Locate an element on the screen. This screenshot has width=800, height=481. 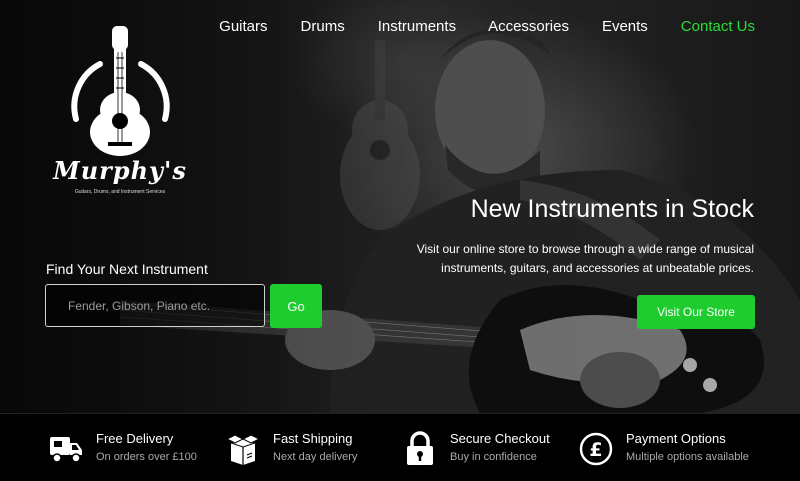
feature-free-delivery: Free Delivery On orders over £100 is located at coordinates (135, 451).